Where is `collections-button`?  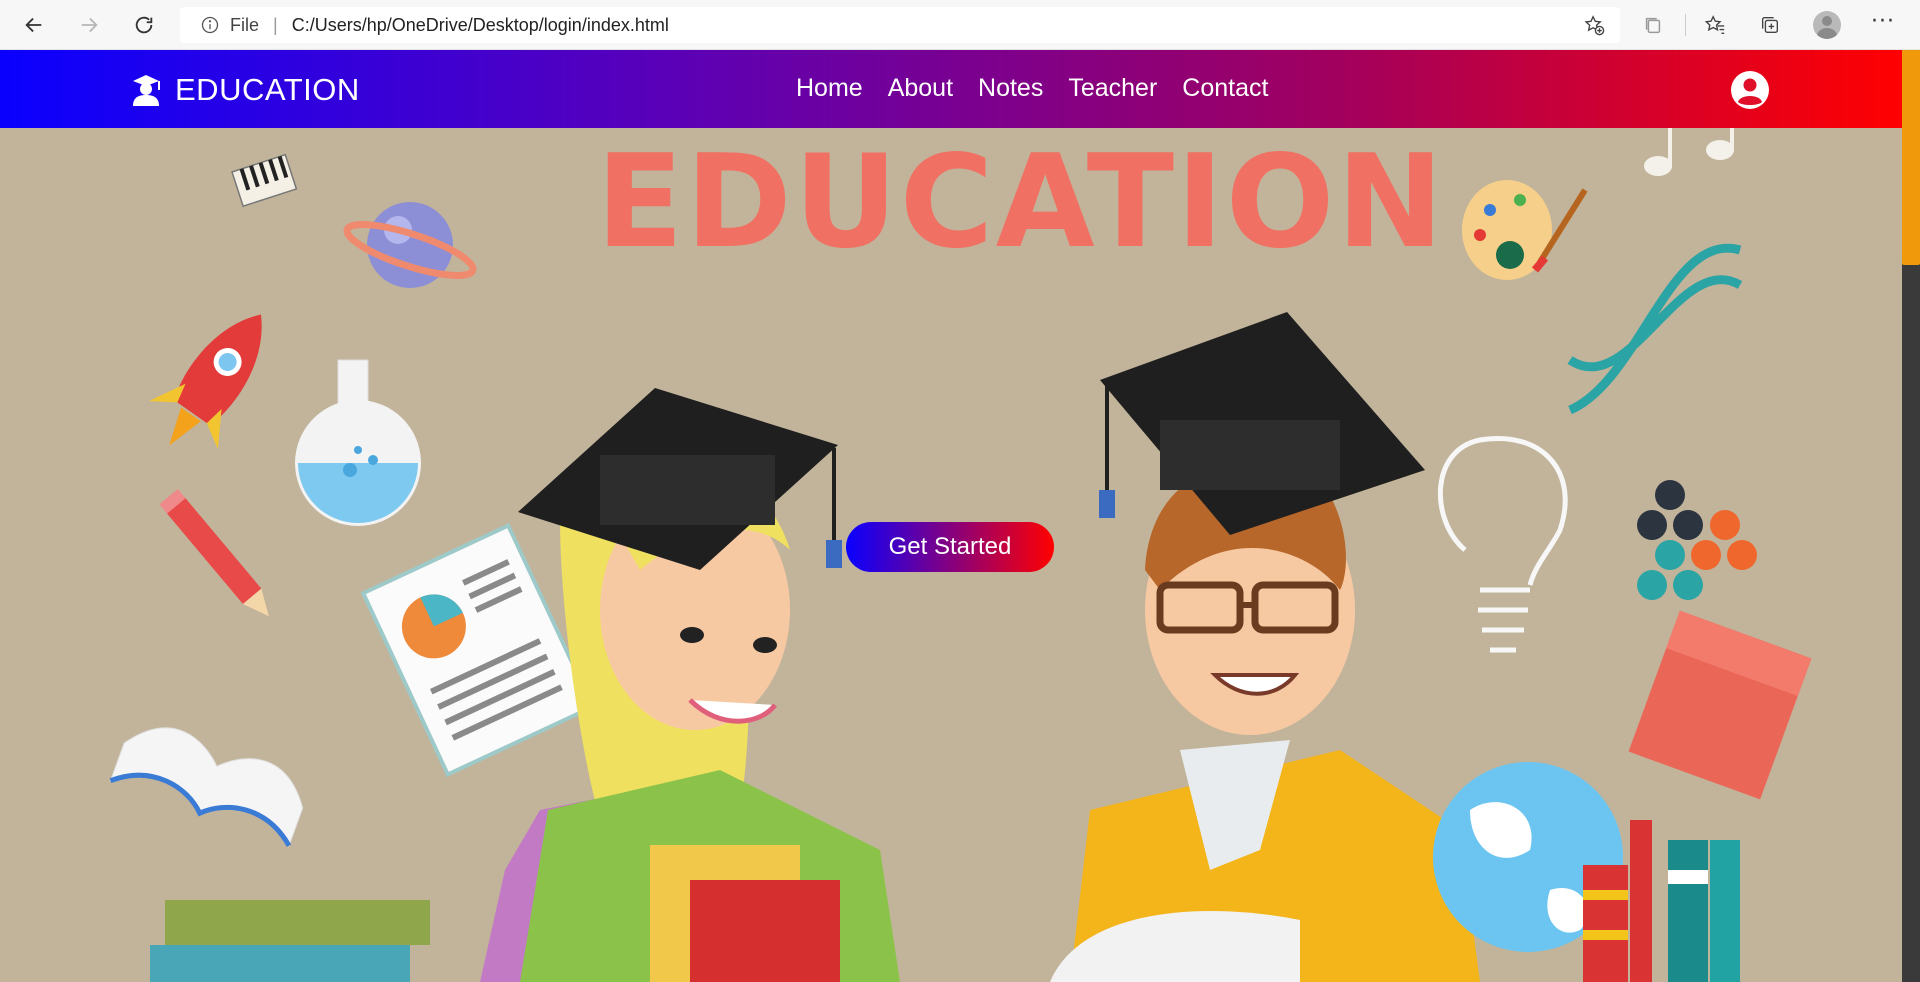 collections-button is located at coordinates (1653, 25).